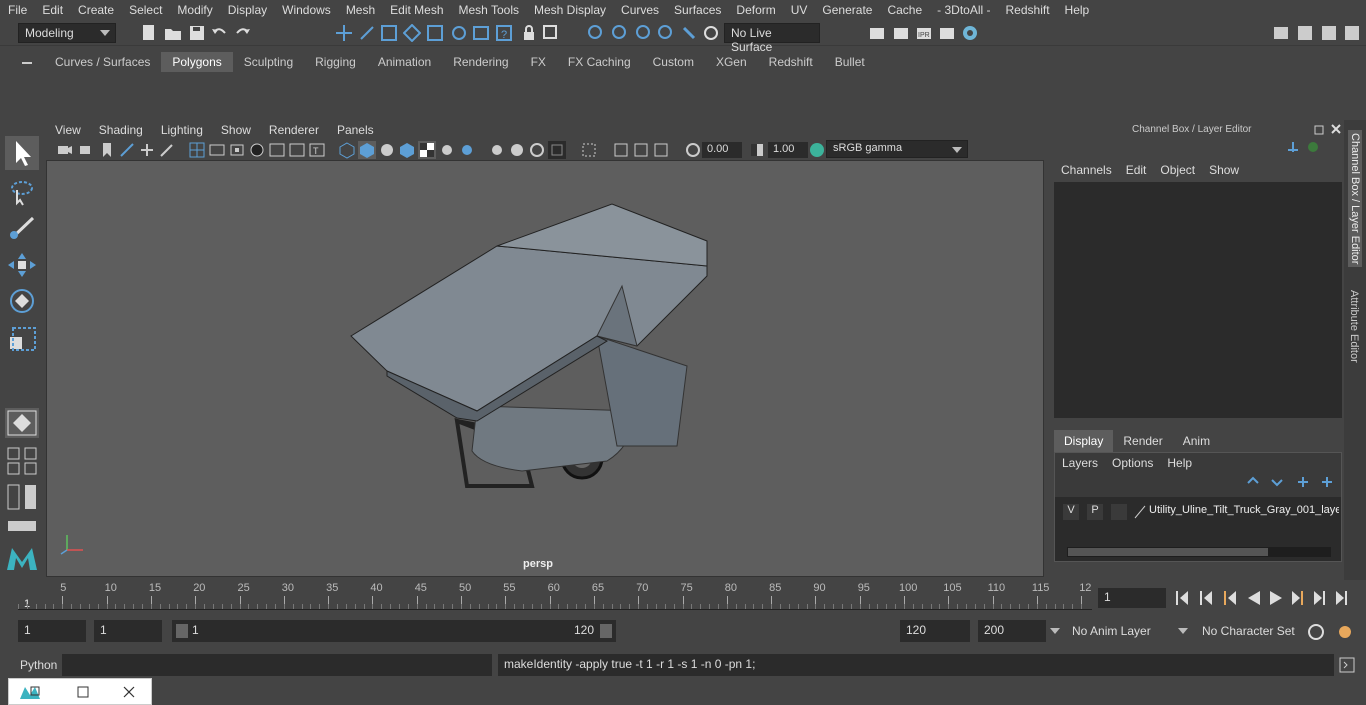  Describe the element at coordinates (107, 150) in the screenshot. I see `bookmark-icon` at that location.